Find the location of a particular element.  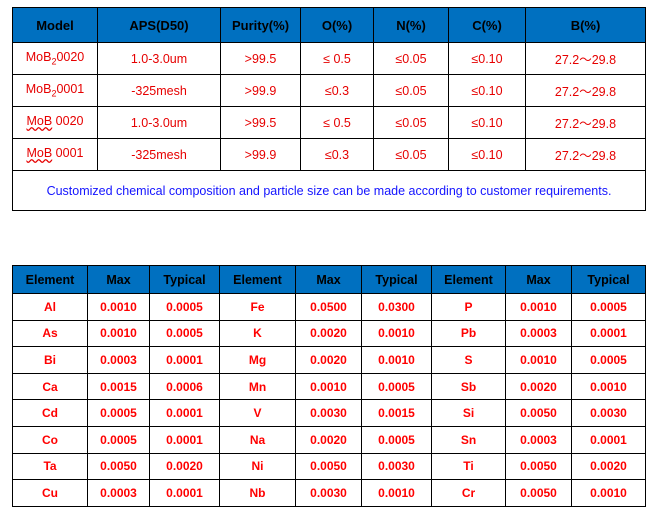

impurity-col-element-2: Element is located at coordinates (257, 279).